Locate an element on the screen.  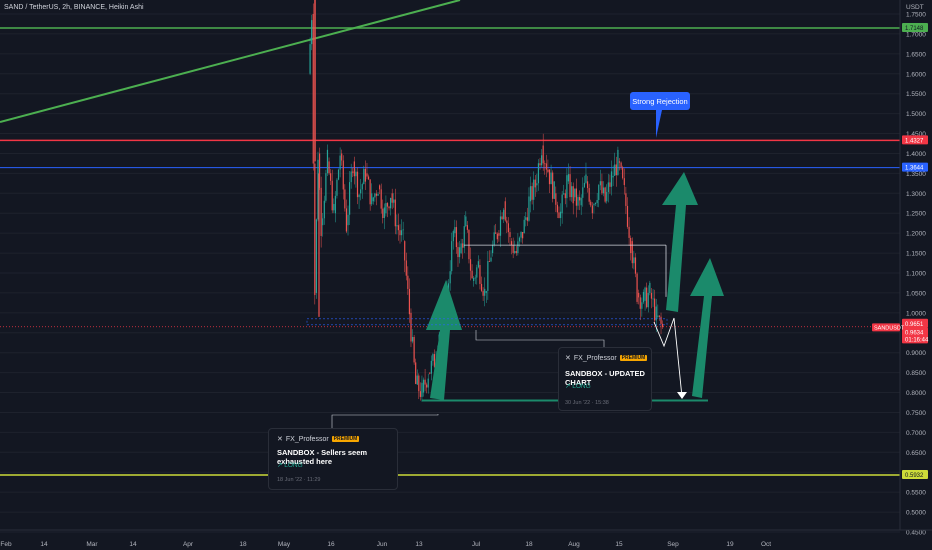
time-tick-label: Jun is located at coordinates (382, 544).